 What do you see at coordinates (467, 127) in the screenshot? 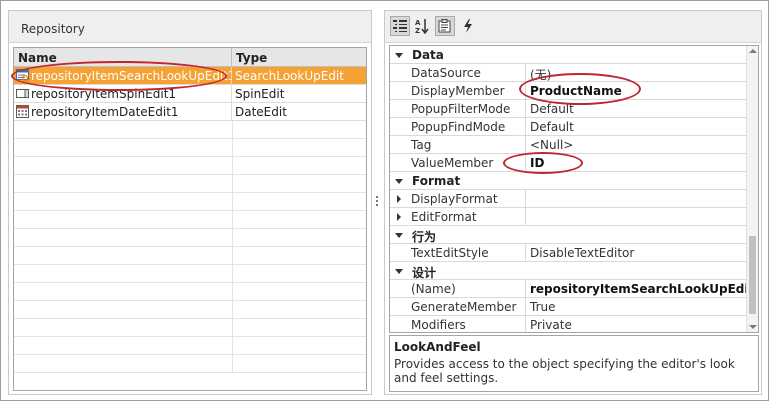
I see `property-name: PopupFindMode` at bounding box center [467, 127].